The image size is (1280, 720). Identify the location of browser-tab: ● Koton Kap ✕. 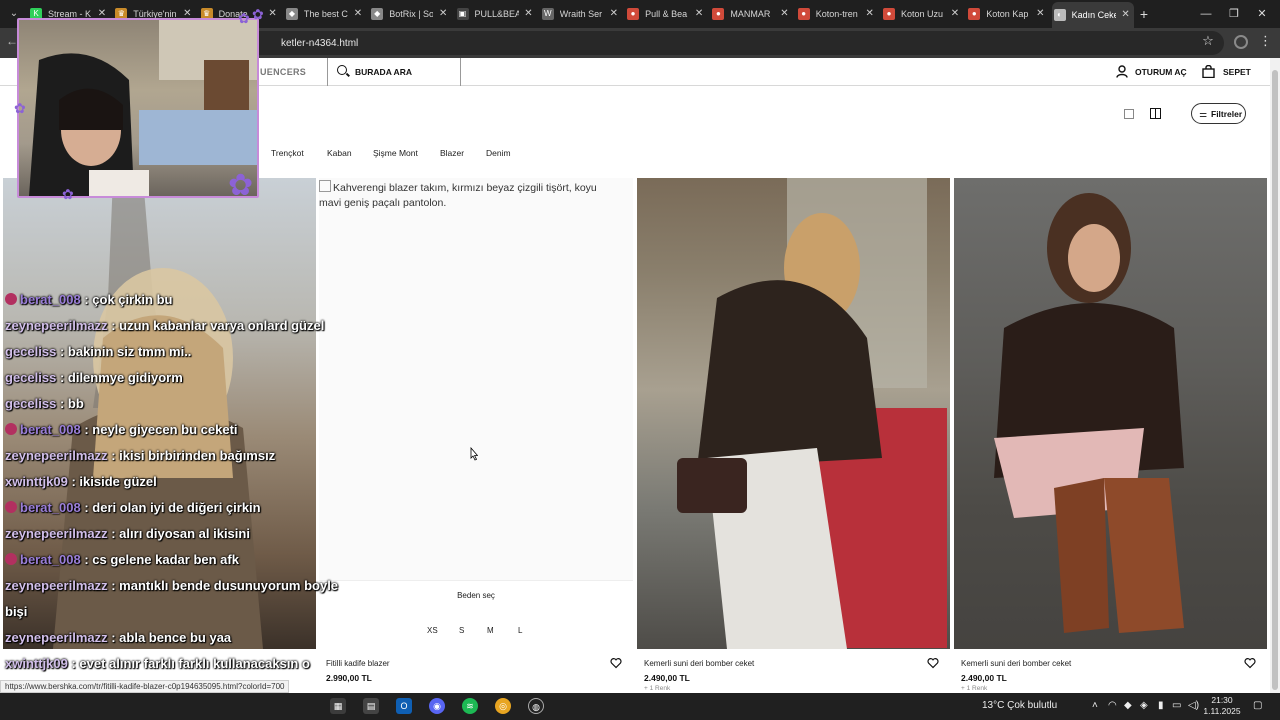
(1007, 14).